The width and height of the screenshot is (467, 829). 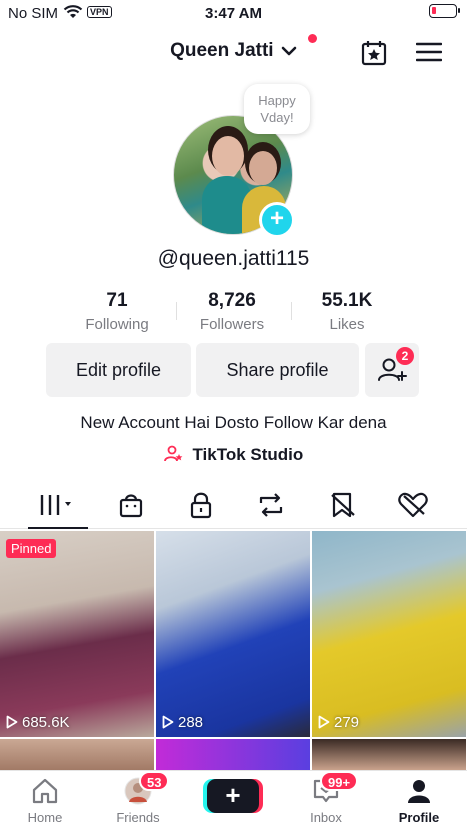 I want to click on liked-icon, so click(x=413, y=505).